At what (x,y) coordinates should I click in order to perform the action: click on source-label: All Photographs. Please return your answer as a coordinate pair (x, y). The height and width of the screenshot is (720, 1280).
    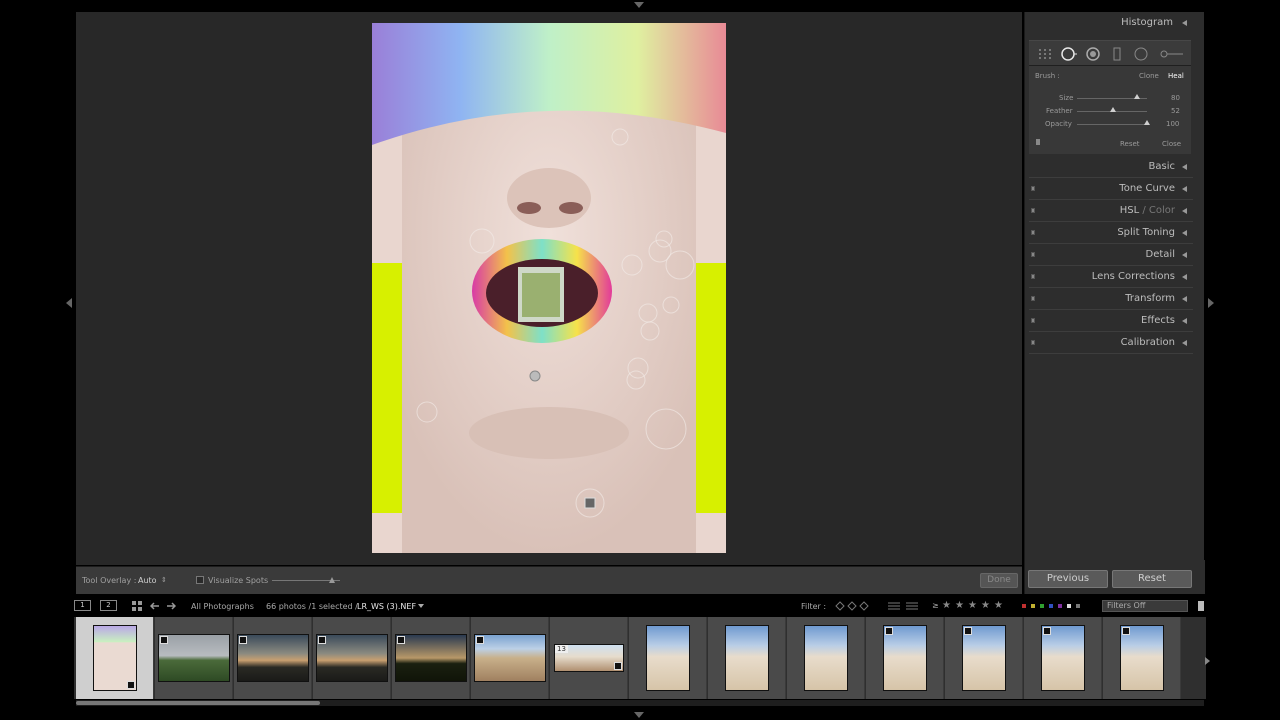
    Looking at the image, I should click on (222, 606).